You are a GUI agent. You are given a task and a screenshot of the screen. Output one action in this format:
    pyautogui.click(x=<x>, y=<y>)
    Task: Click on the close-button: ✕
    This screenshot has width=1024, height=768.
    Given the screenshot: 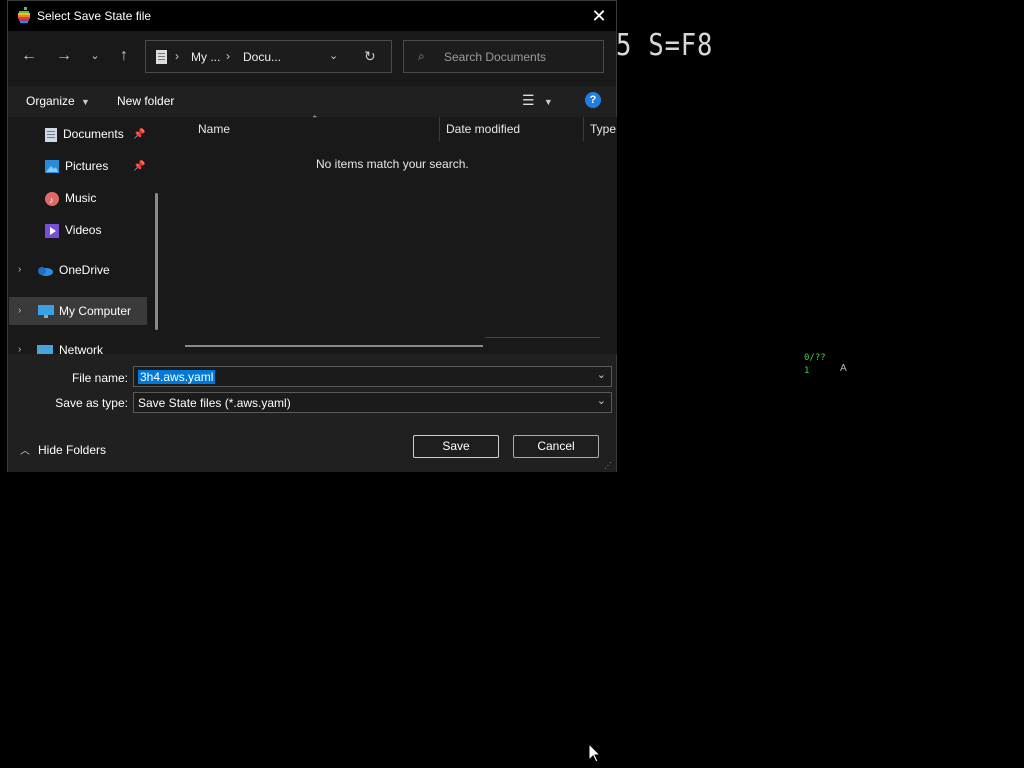 What is the action you would take?
    pyautogui.click(x=599, y=16)
    